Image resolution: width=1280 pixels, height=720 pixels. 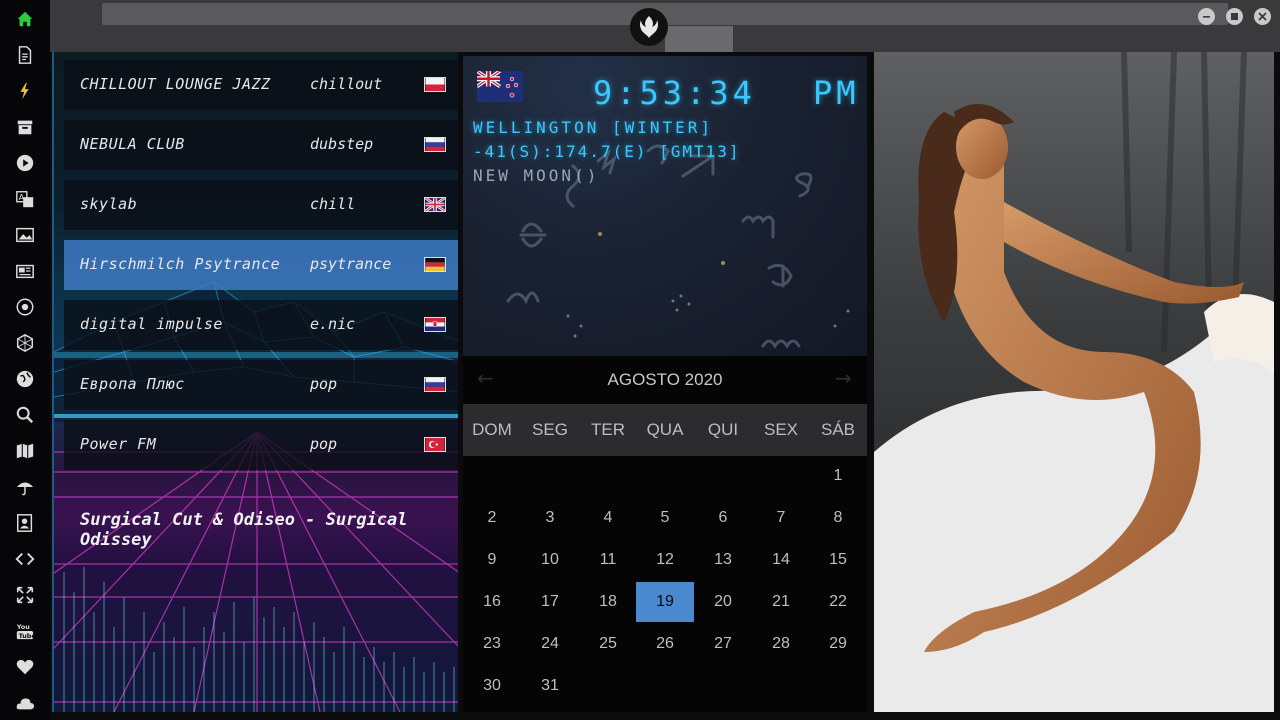 I want to click on globe-icon, so click(x=25, y=379).